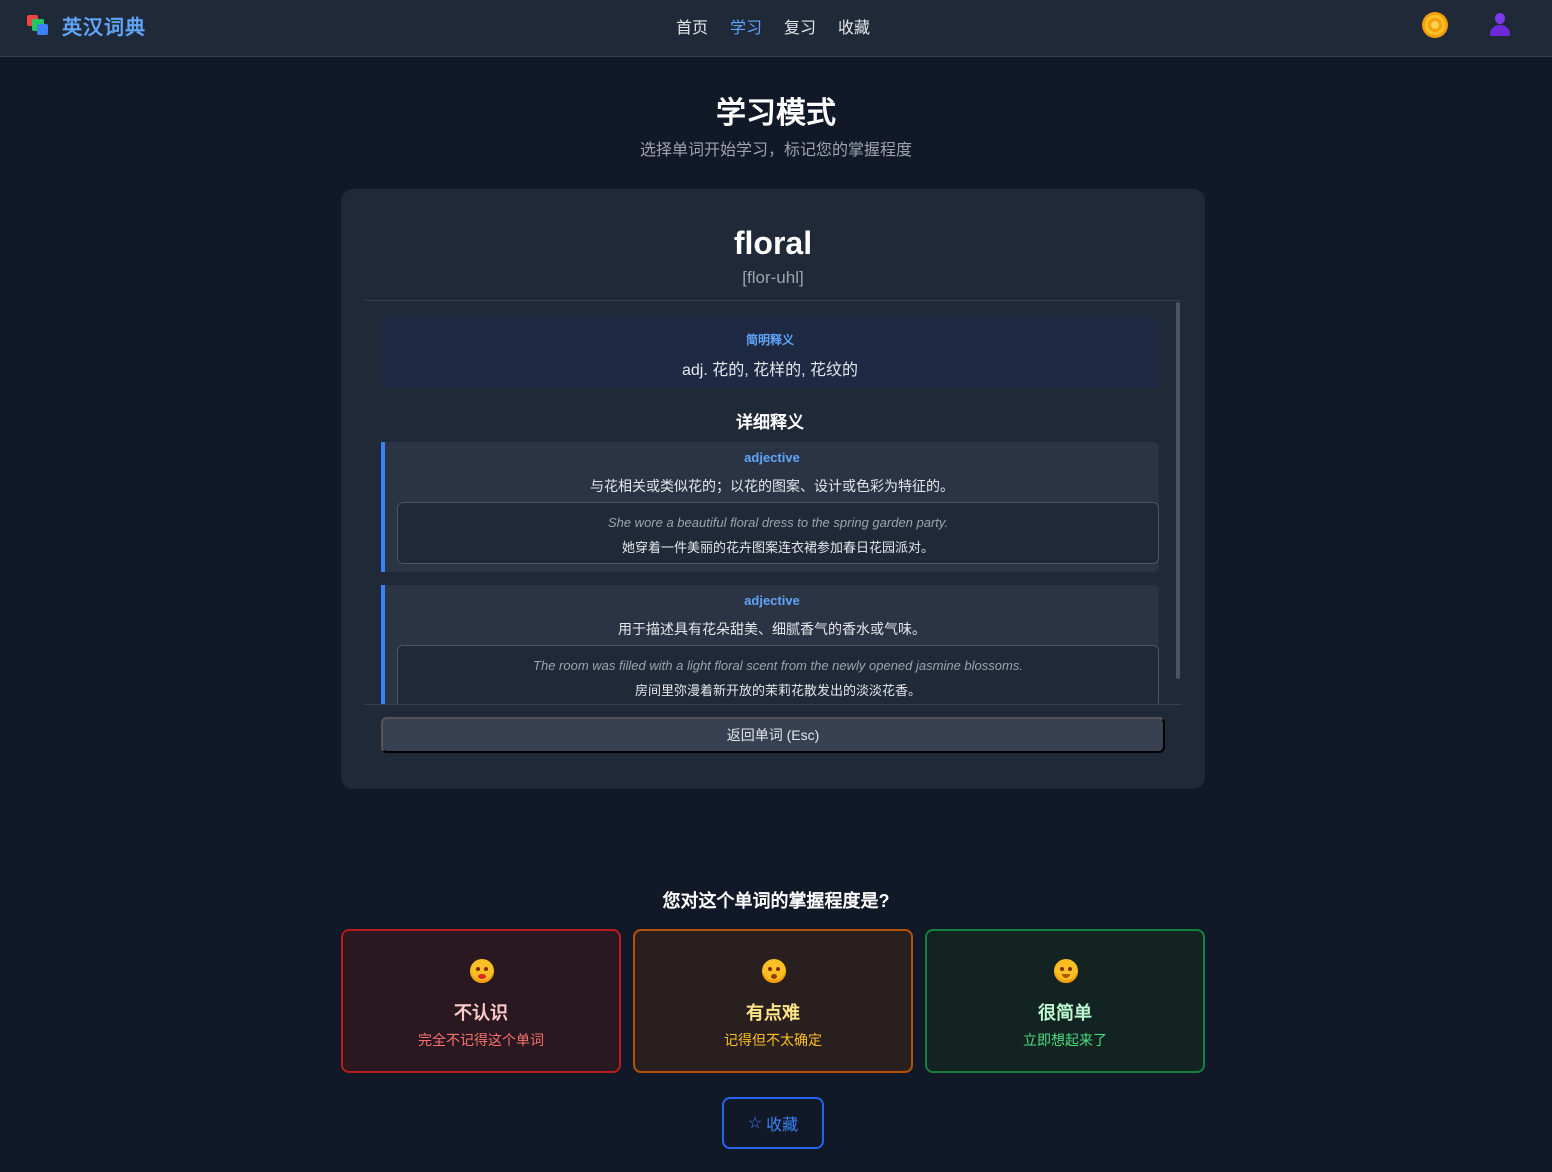  What do you see at coordinates (773, 277) in the screenshot?
I see `word-phonetic: [flor-uhl]` at bounding box center [773, 277].